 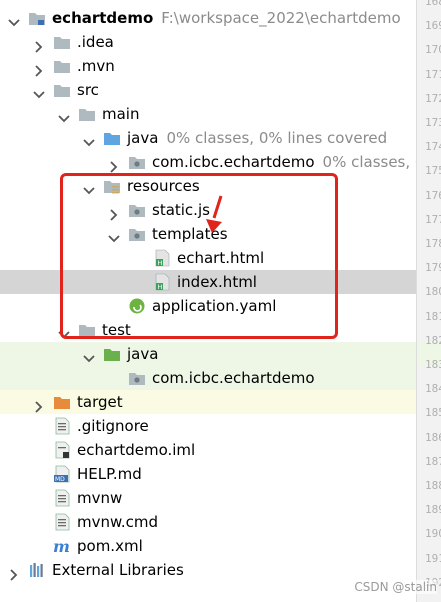 I want to click on tree-label: mvnw.cmd, so click(x=117, y=522).